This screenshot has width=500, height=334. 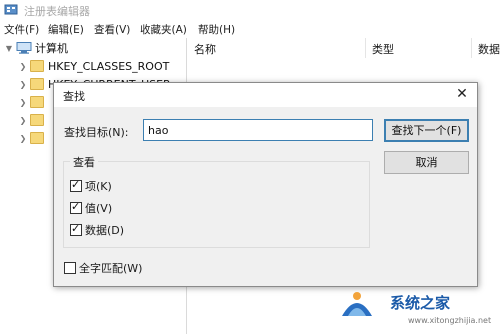 What do you see at coordinates (163, 29) in the screenshot?
I see `menu-favorites: 收藏夹(A)` at bounding box center [163, 29].